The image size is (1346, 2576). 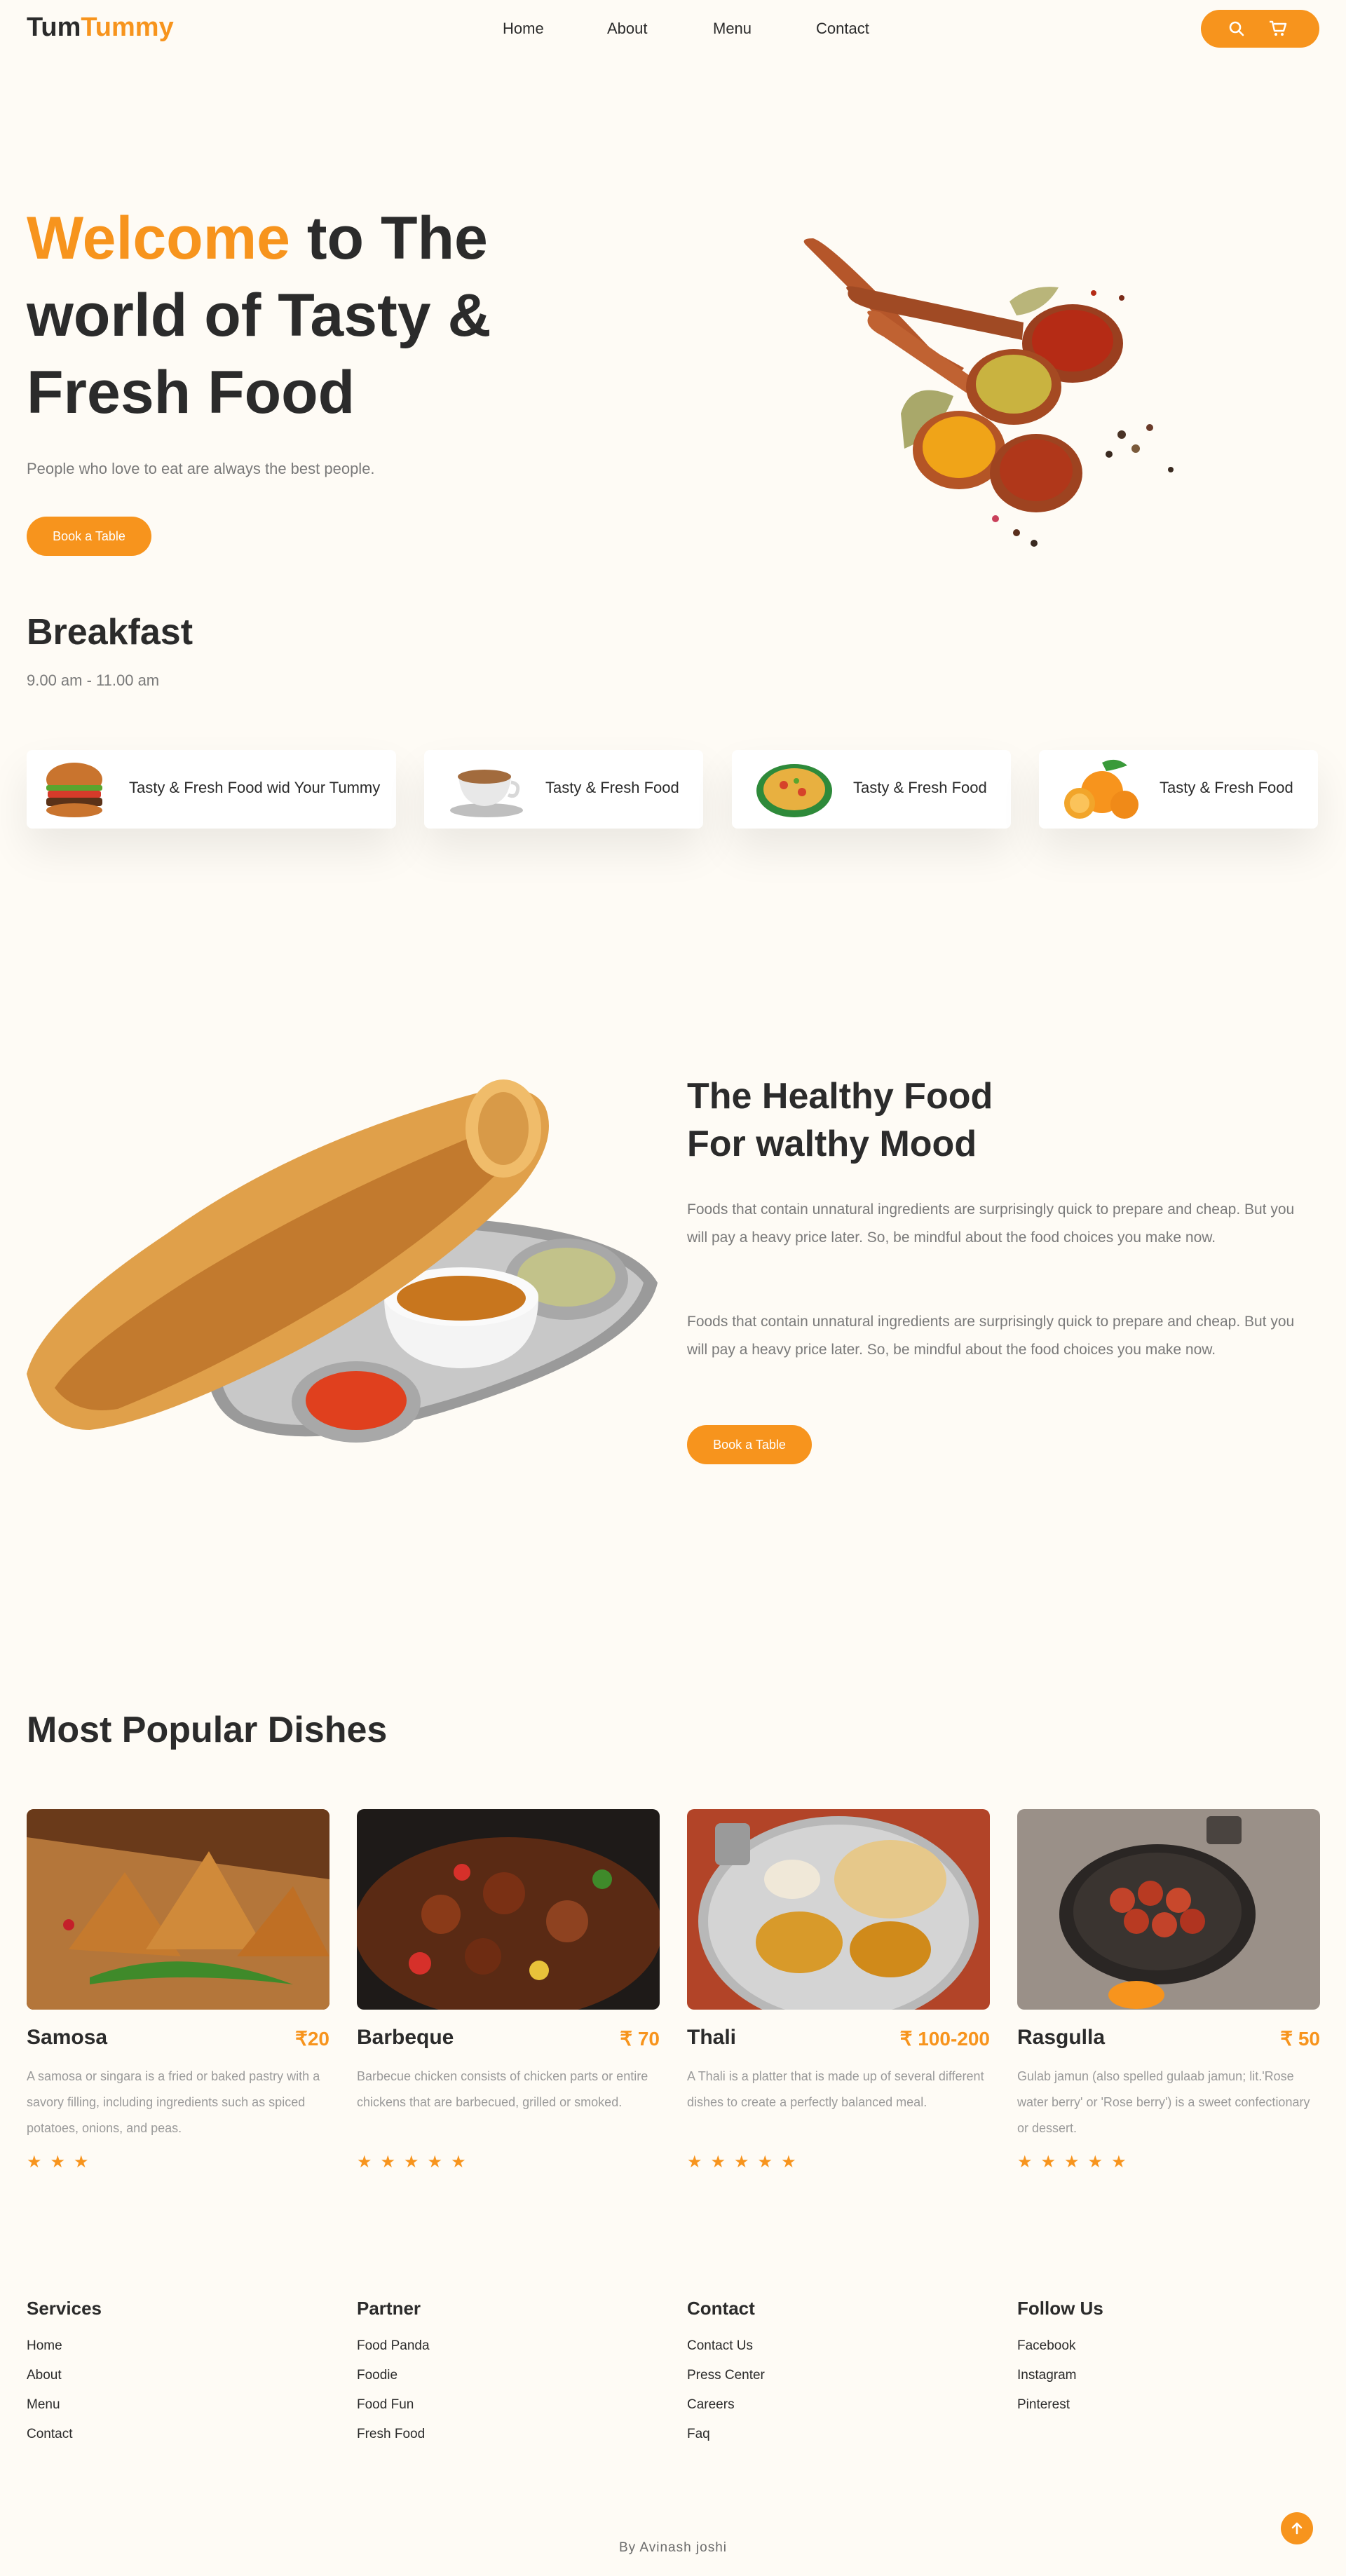 What do you see at coordinates (840, 1120) in the screenshot?
I see `healthy-title: The Healthy Food For walthy Mood` at bounding box center [840, 1120].